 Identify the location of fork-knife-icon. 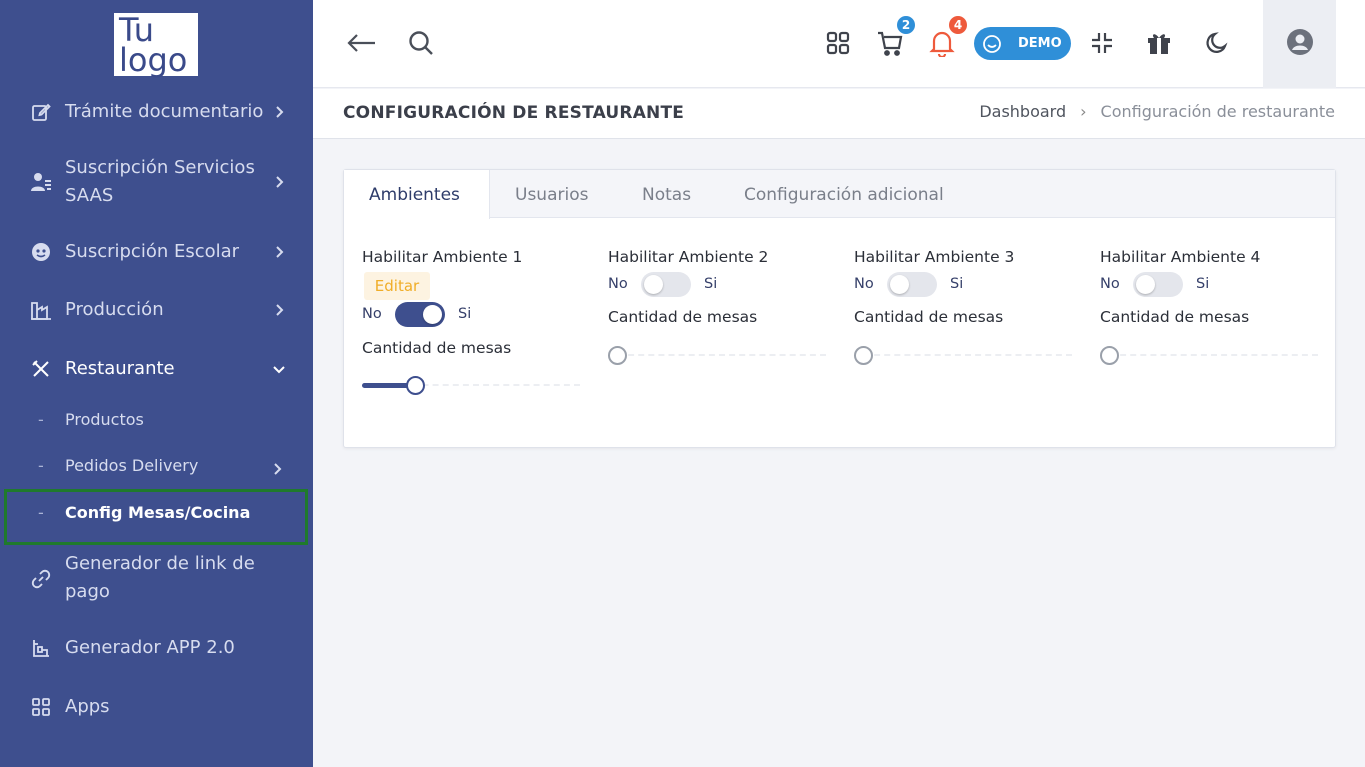
(41, 369).